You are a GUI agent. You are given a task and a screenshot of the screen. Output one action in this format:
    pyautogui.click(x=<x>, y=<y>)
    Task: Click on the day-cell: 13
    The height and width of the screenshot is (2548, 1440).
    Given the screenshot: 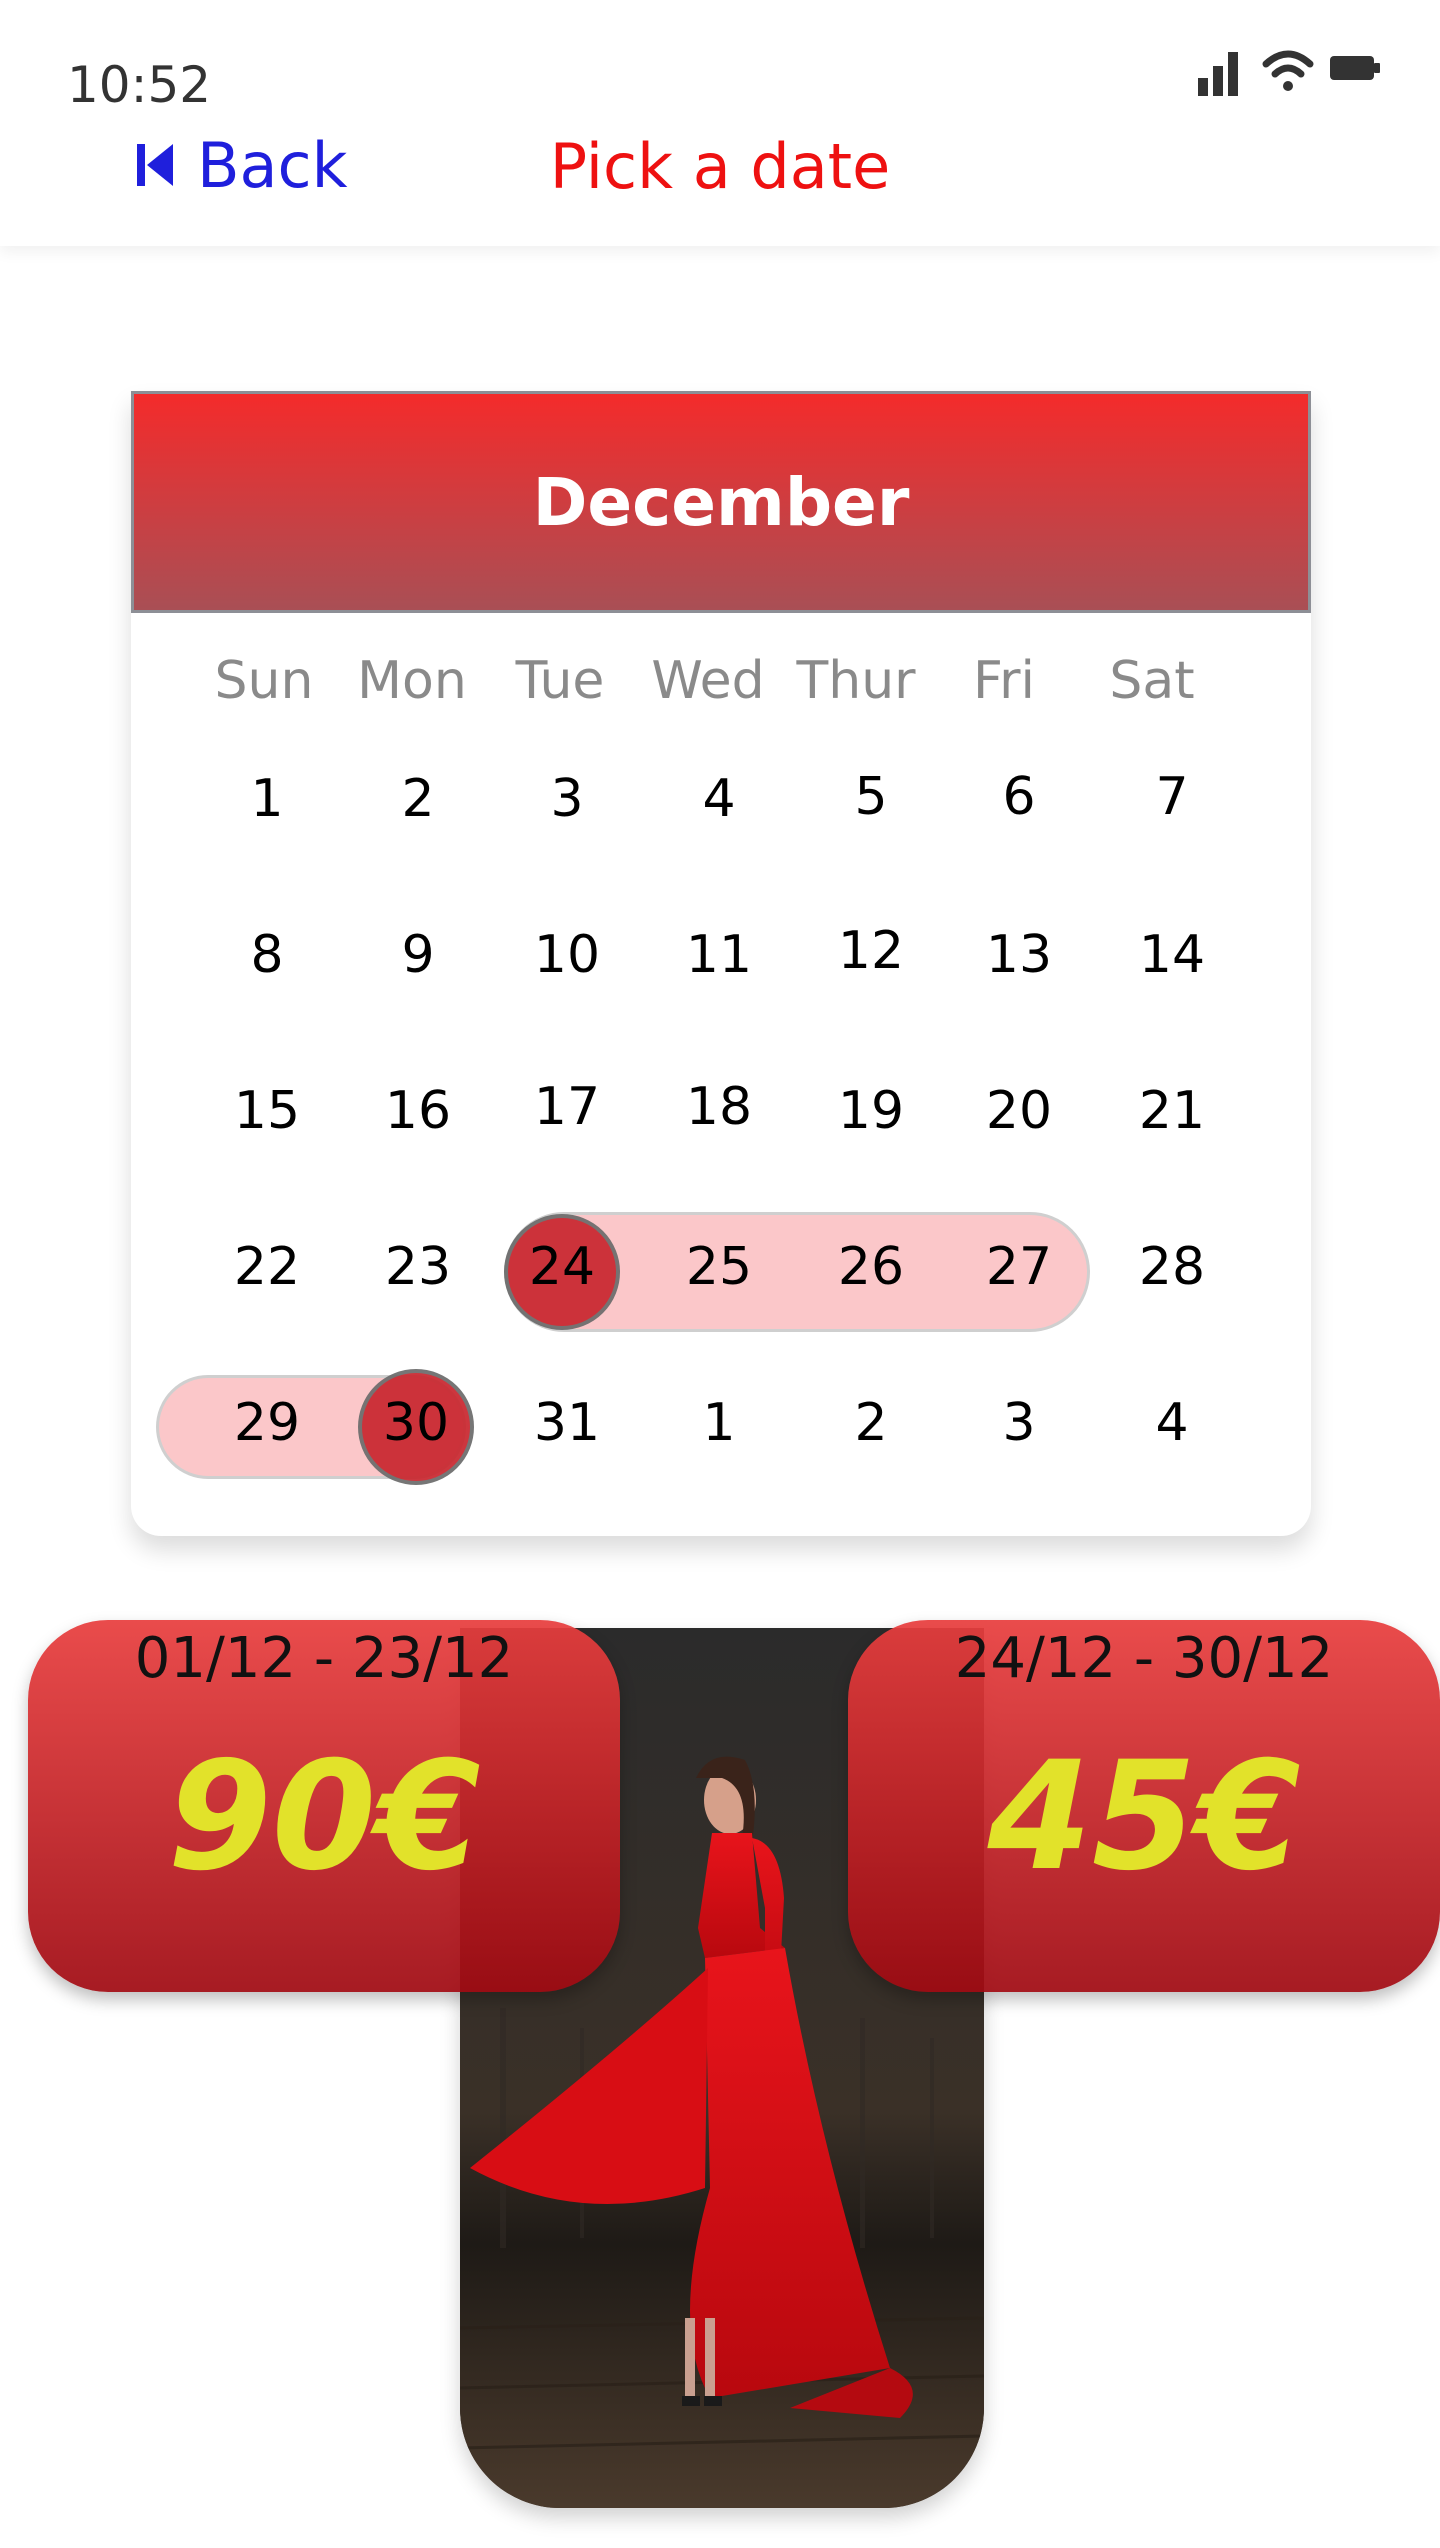 What is the action you would take?
    pyautogui.click(x=1019, y=955)
    